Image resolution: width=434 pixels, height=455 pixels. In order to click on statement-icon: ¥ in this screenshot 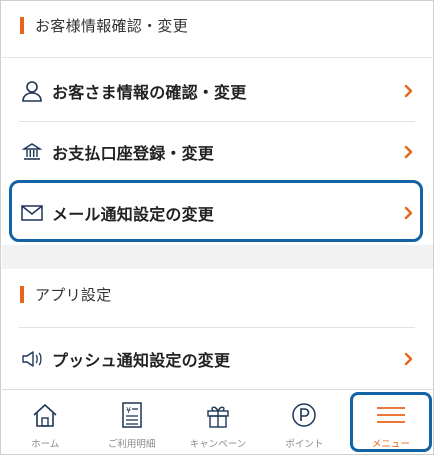, I will do `click(132, 415)`.